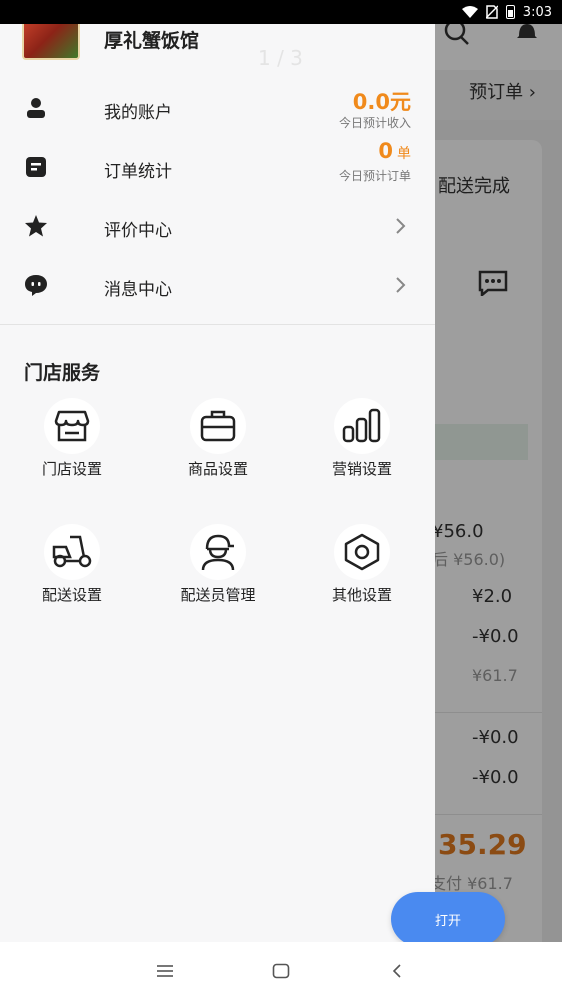 The image size is (562, 1000). What do you see at coordinates (36, 167) in the screenshot?
I see `orders-icon` at bounding box center [36, 167].